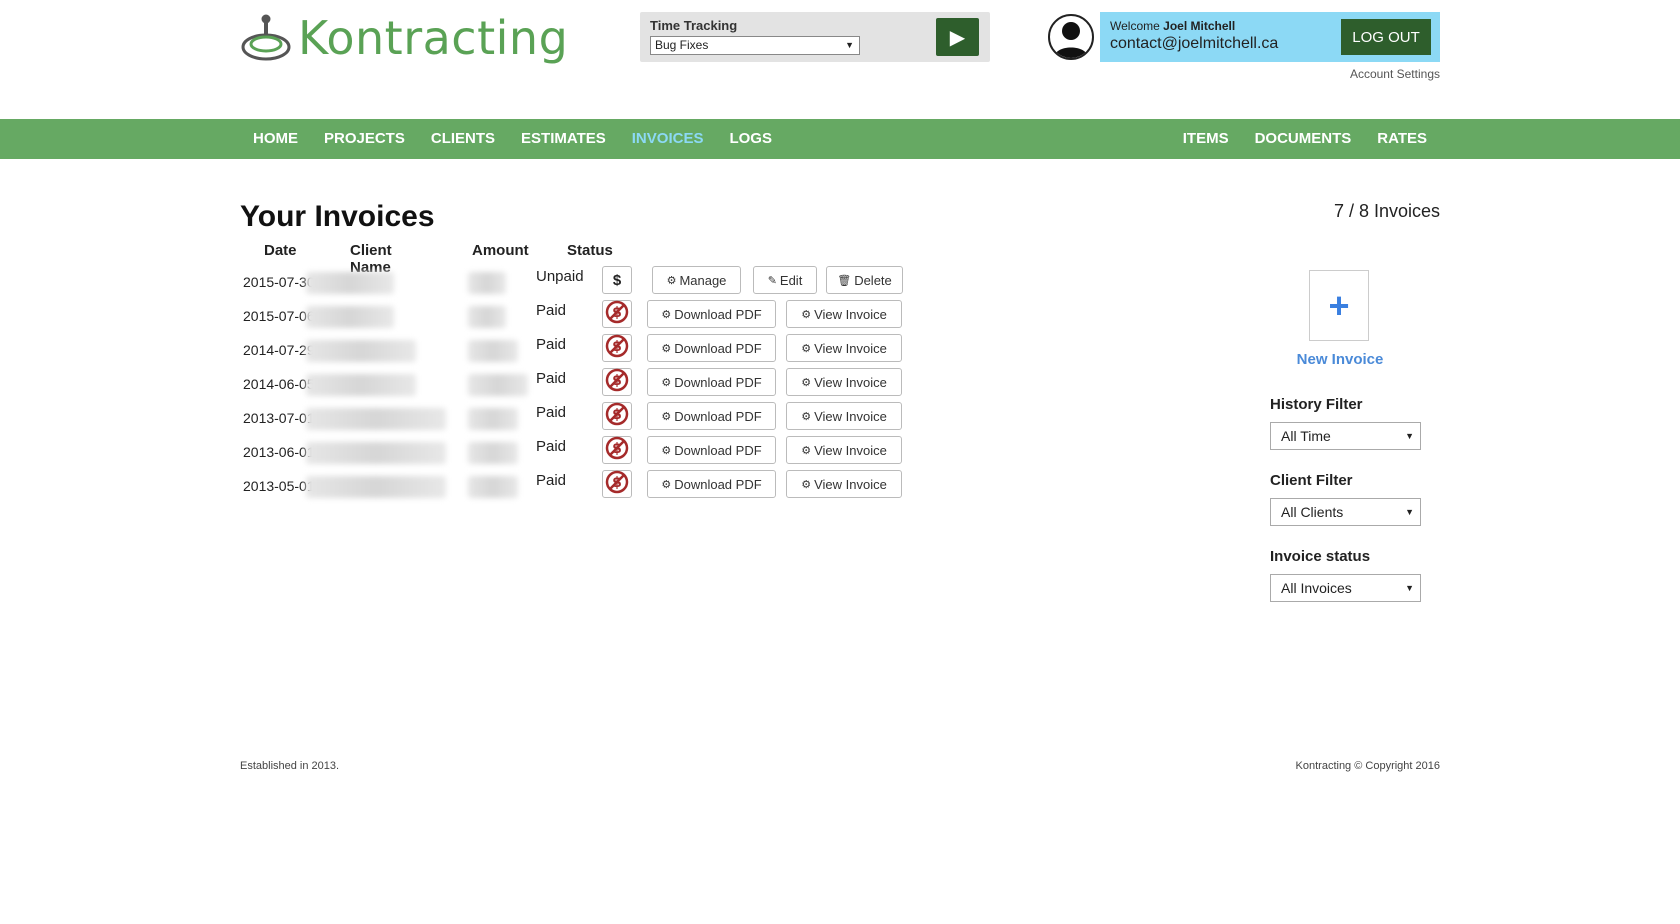 The height and width of the screenshot is (924, 1680). What do you see at coordinates (404, 38) in the screenshot?
I see `logo: Kontracting` at bounding box center [404, 38].